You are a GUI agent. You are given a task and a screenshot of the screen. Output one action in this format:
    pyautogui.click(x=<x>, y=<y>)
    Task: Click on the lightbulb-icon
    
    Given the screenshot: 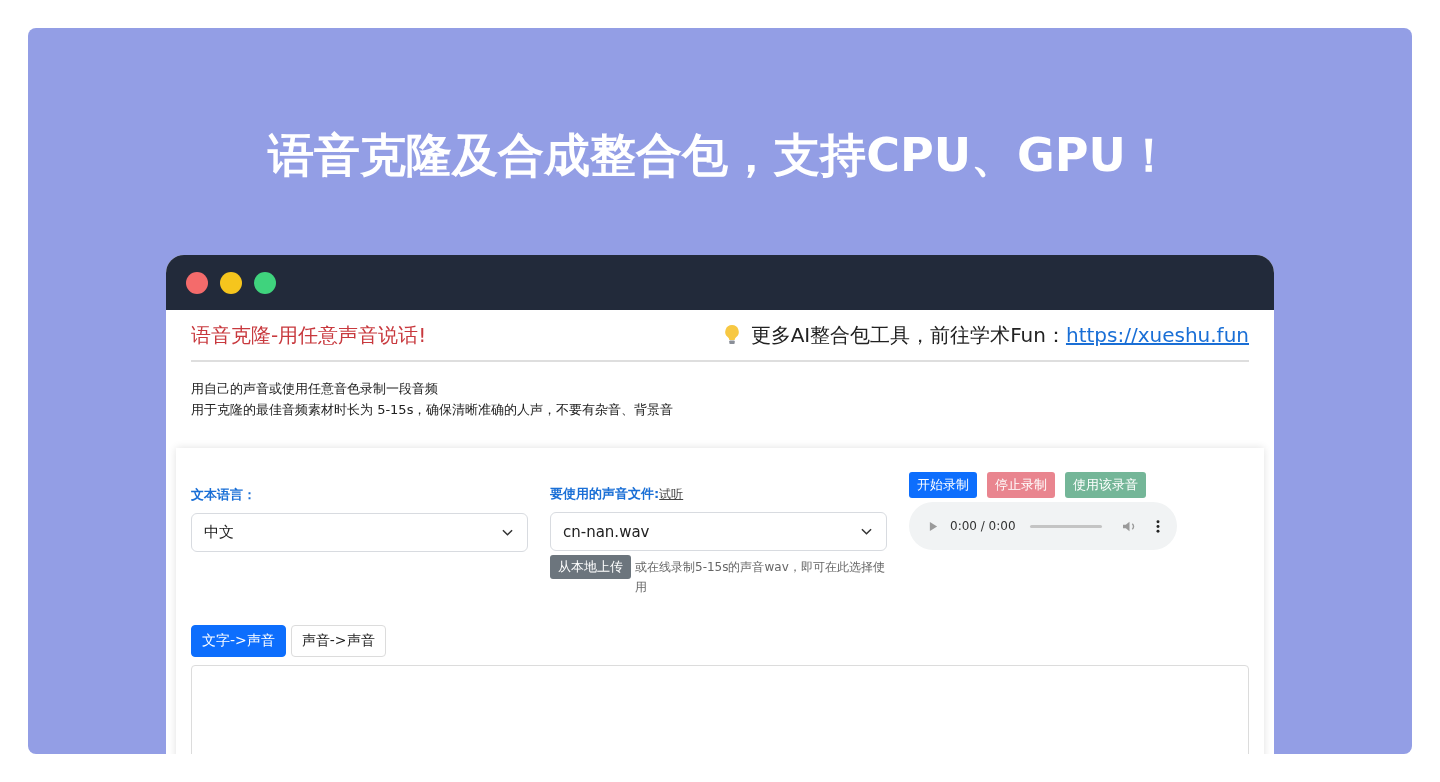 What is the action you would take?
    pyautogui.click(x=731, y=335)
    